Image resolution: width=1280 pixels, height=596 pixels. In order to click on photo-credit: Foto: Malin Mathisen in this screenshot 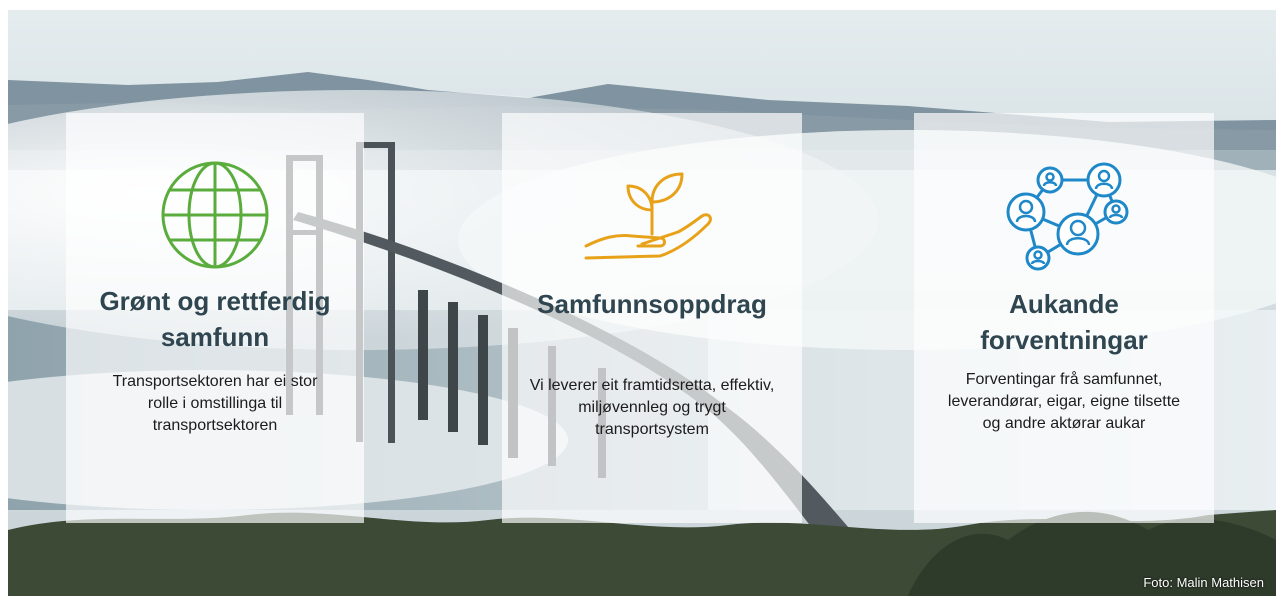, I will do `click(1203, 582)`.